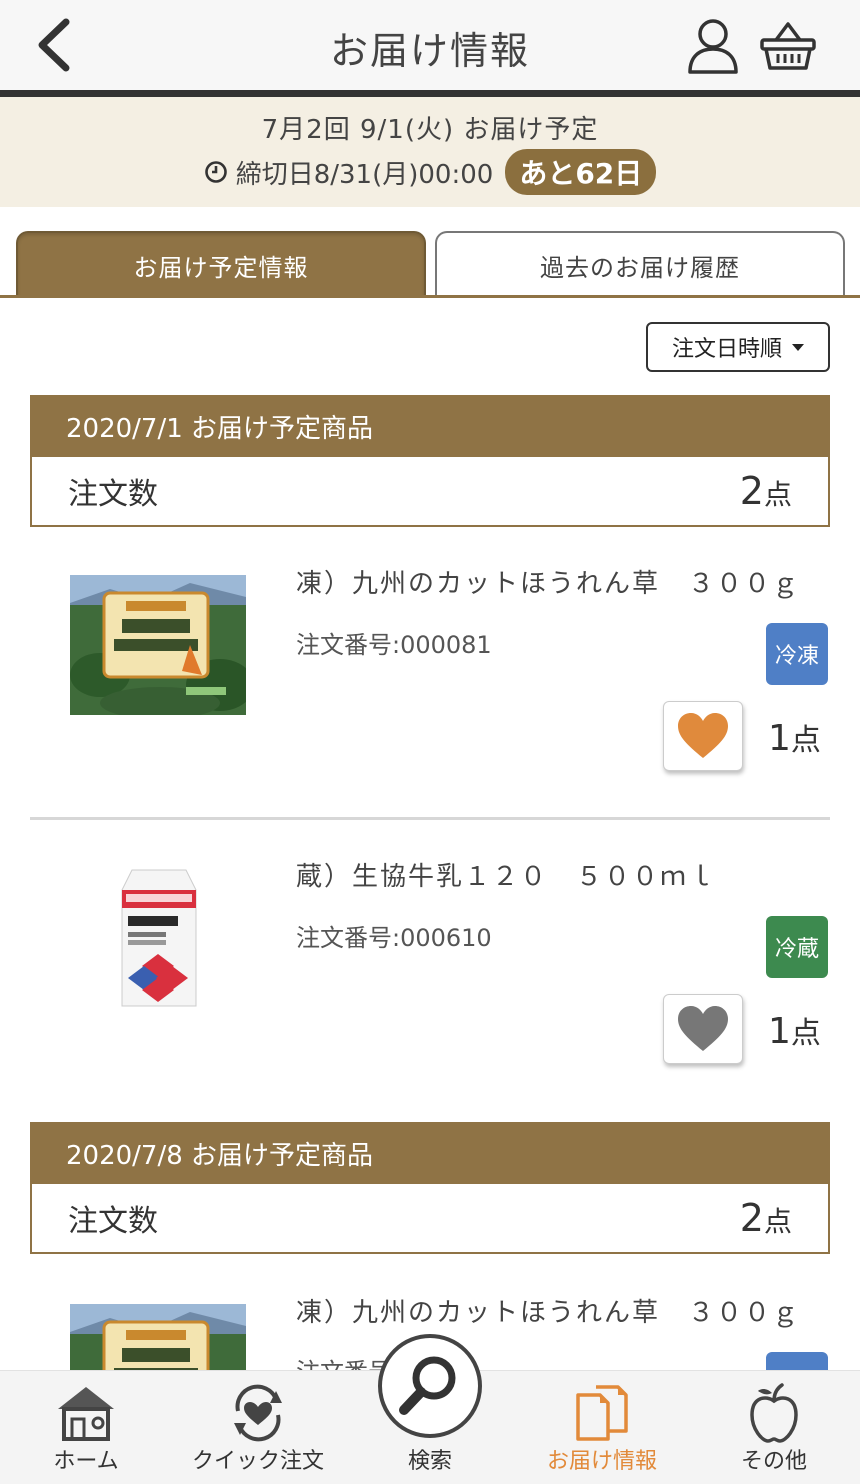  I want to click on cart-button, so click(788, 46).